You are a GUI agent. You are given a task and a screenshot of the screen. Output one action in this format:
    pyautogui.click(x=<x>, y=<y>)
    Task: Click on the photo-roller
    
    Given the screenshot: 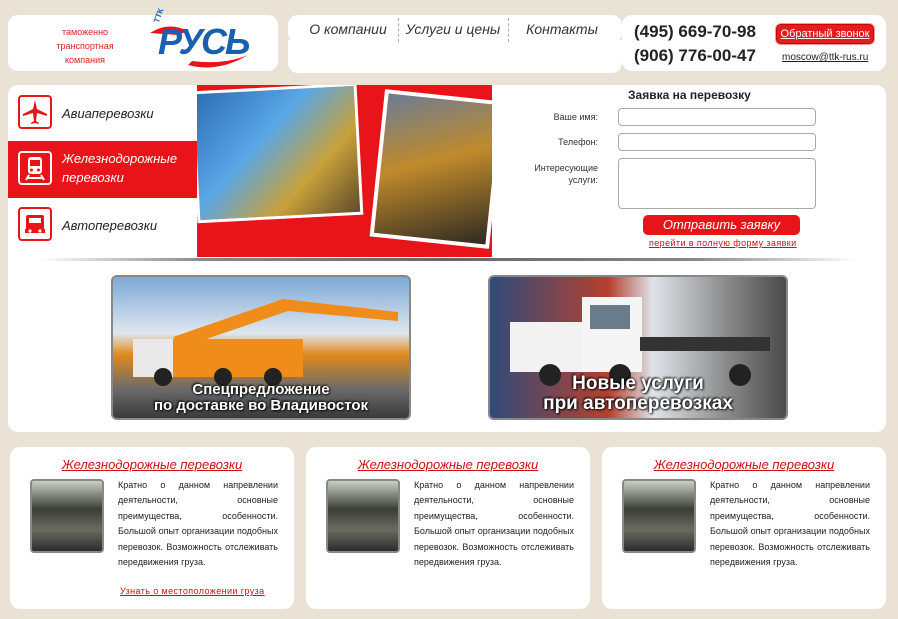 What is the action you would take?
    pyautogui.click(x=430, y=169)
    